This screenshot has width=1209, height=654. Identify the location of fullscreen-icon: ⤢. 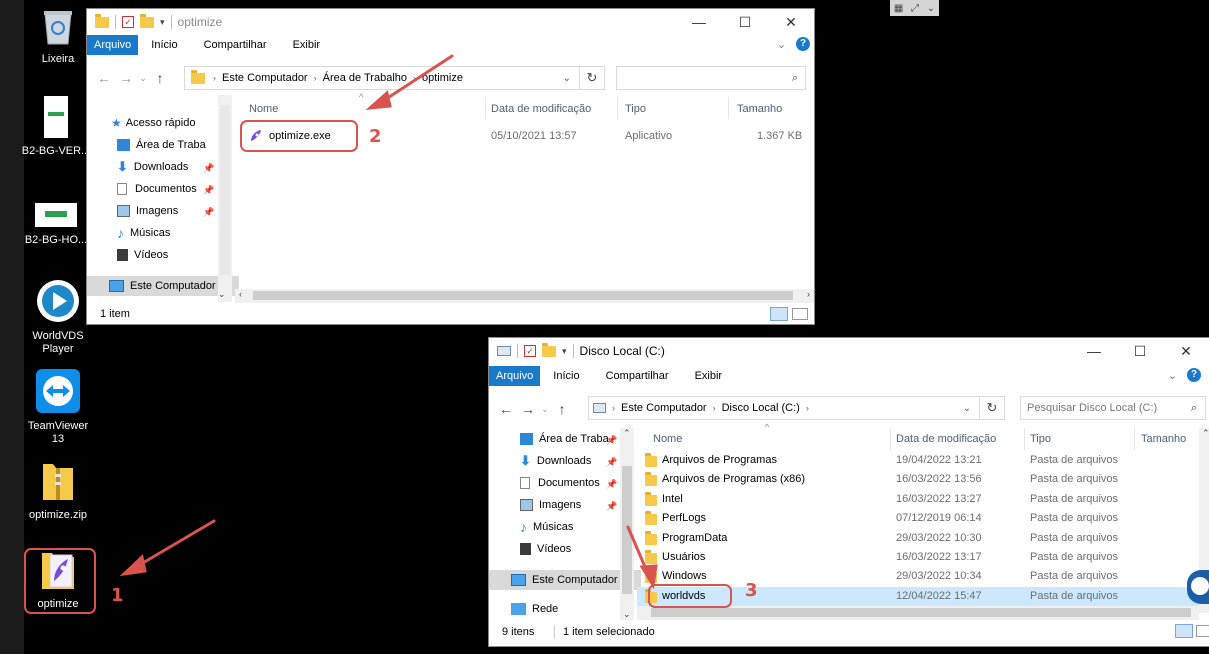
(915, 8).